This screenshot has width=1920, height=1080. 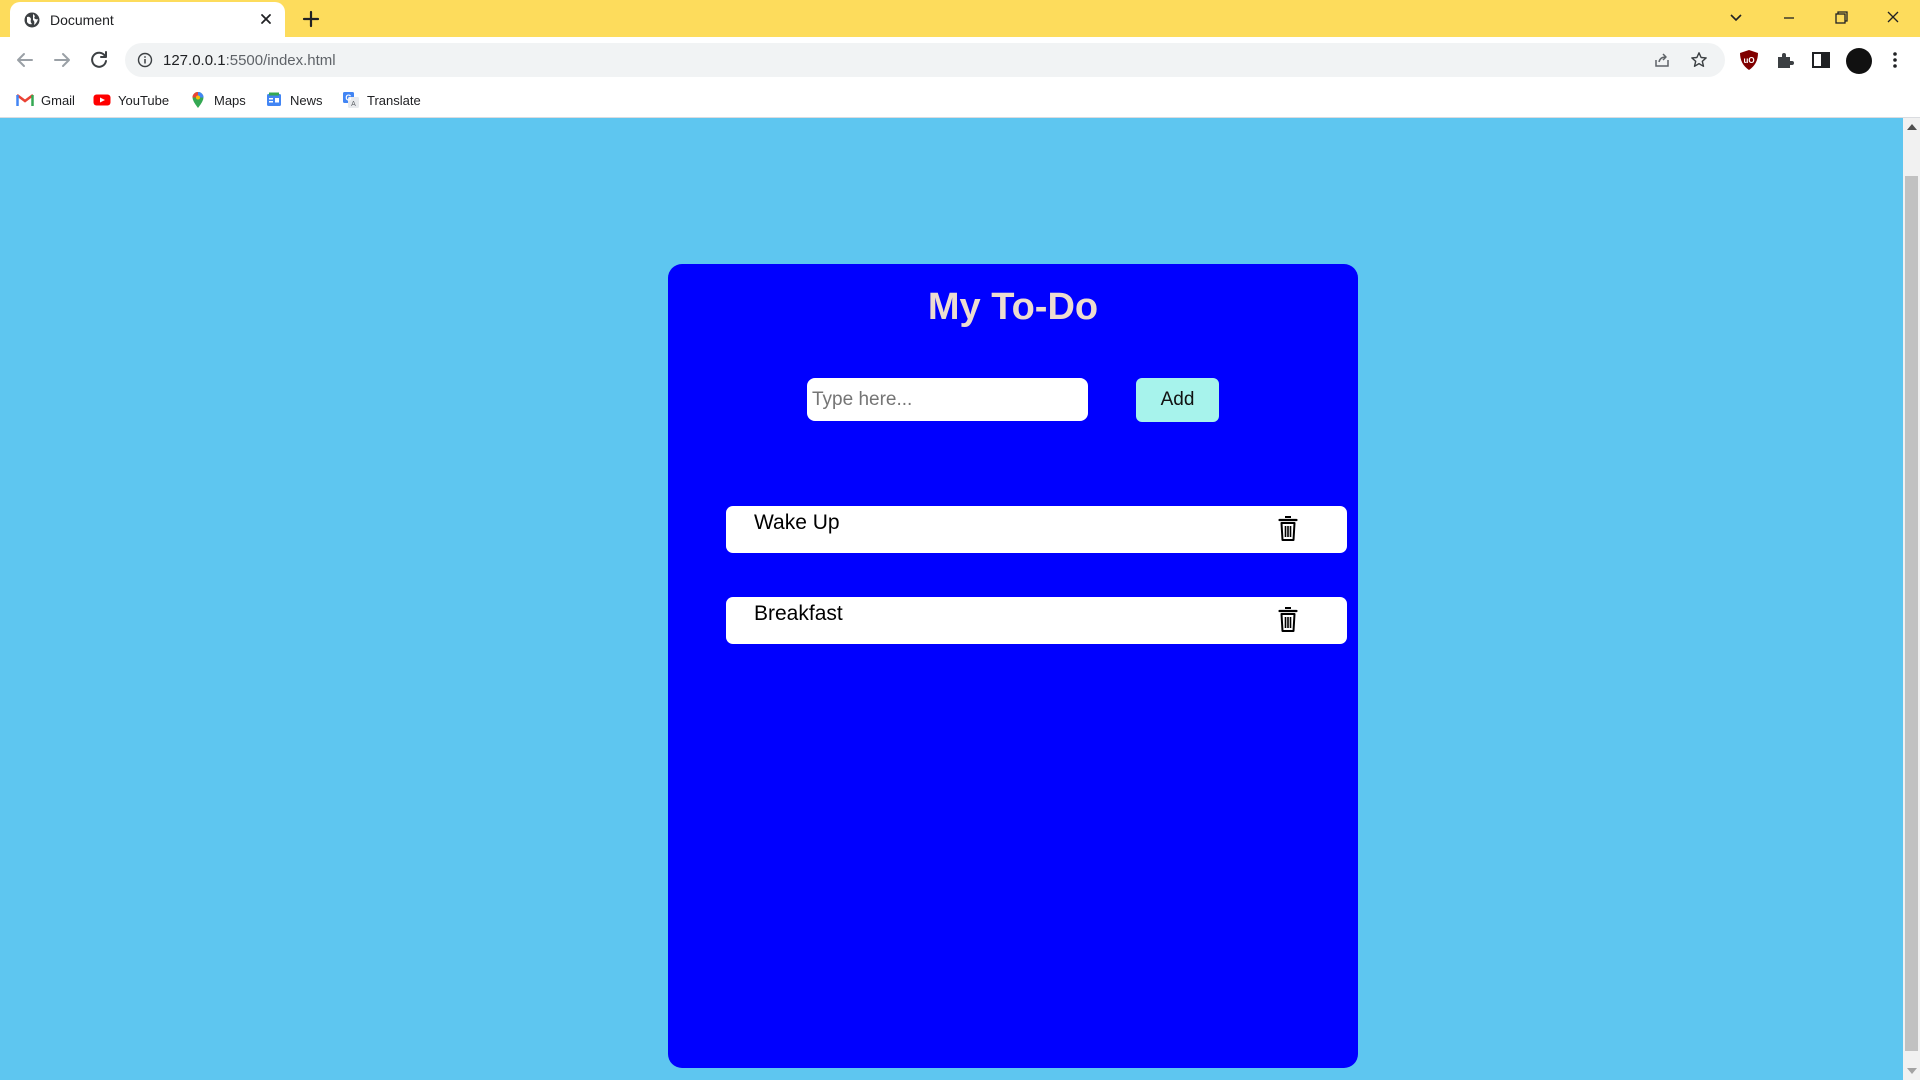 I want to click on bookmark-label: Gmail, so click(x=58, y=100).